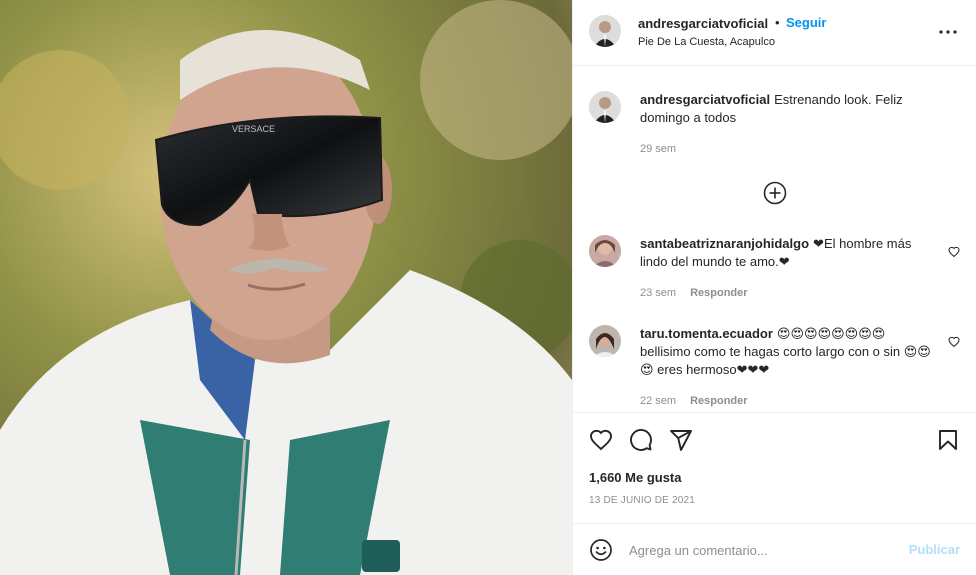 This screenshot has height=575, width=976. I want to click on share-paper-plane-icon, so click(681, 440).